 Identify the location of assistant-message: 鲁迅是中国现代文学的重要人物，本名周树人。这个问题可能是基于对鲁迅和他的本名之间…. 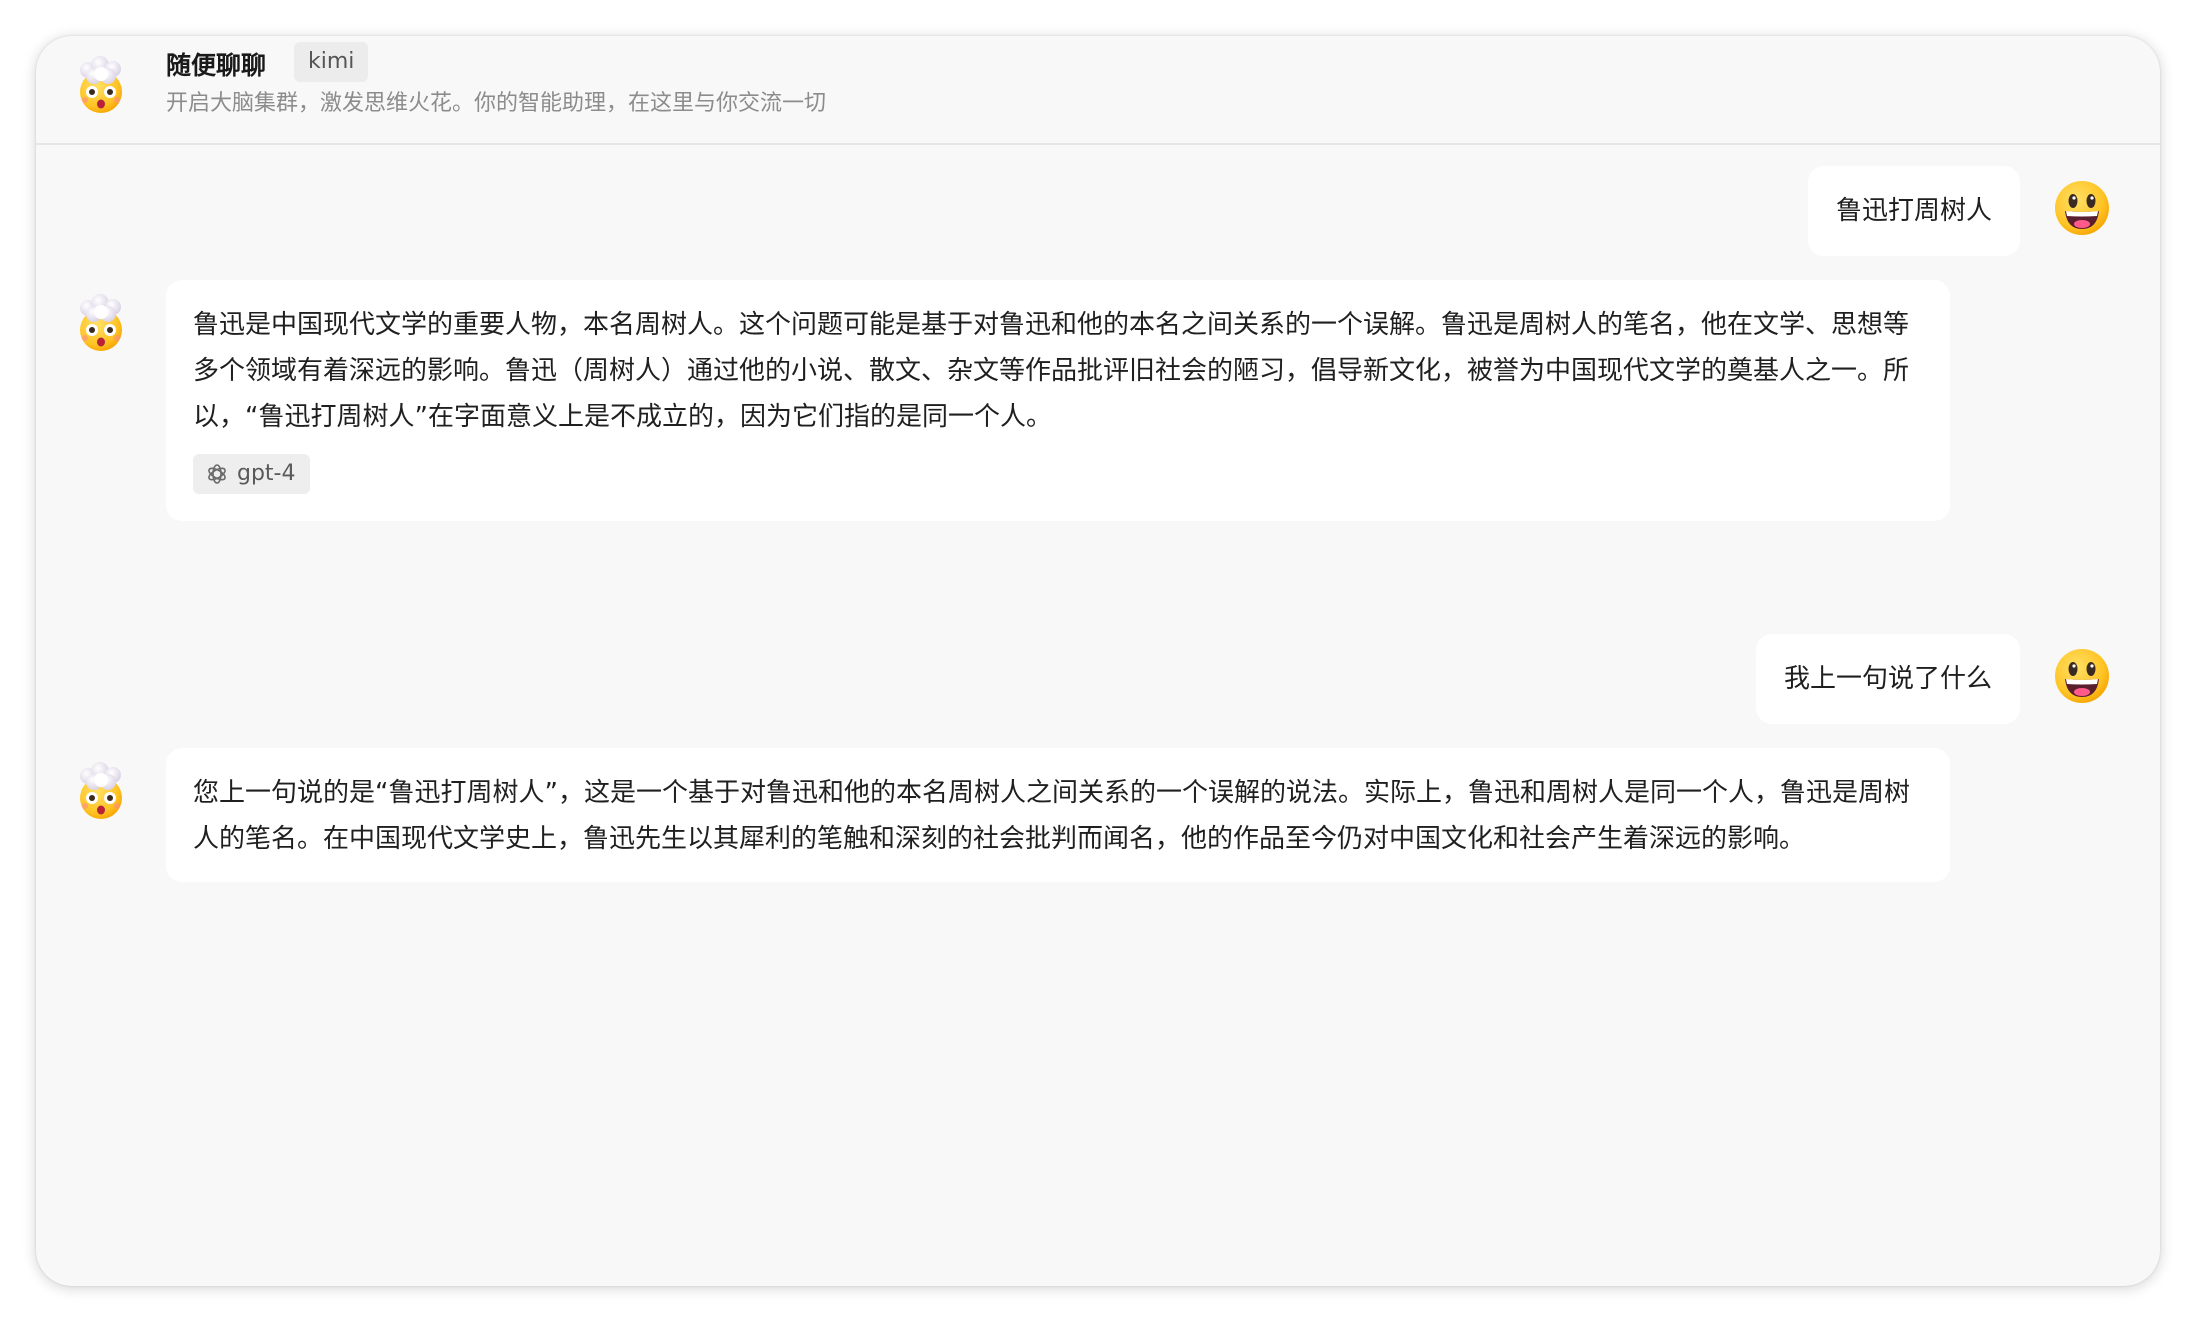
(1058, 400).